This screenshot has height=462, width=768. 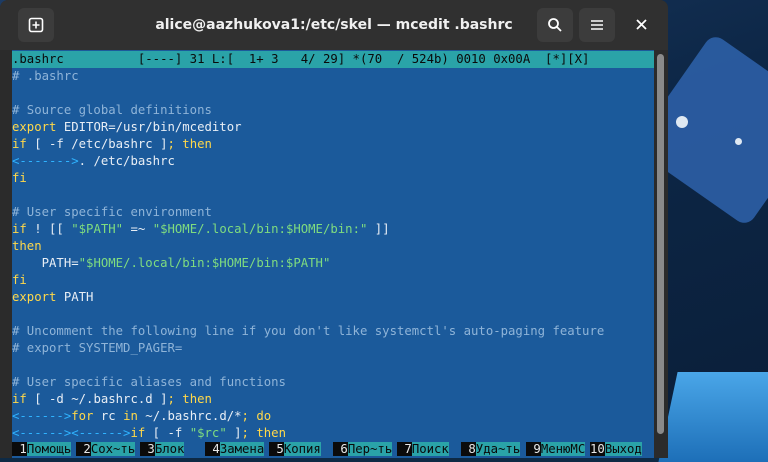 What do you see at coordinates (333, 348) in the screenshot?
I see `editor-line: # export SYSTEMD_PAGER=` at bounding box center [333, 348].